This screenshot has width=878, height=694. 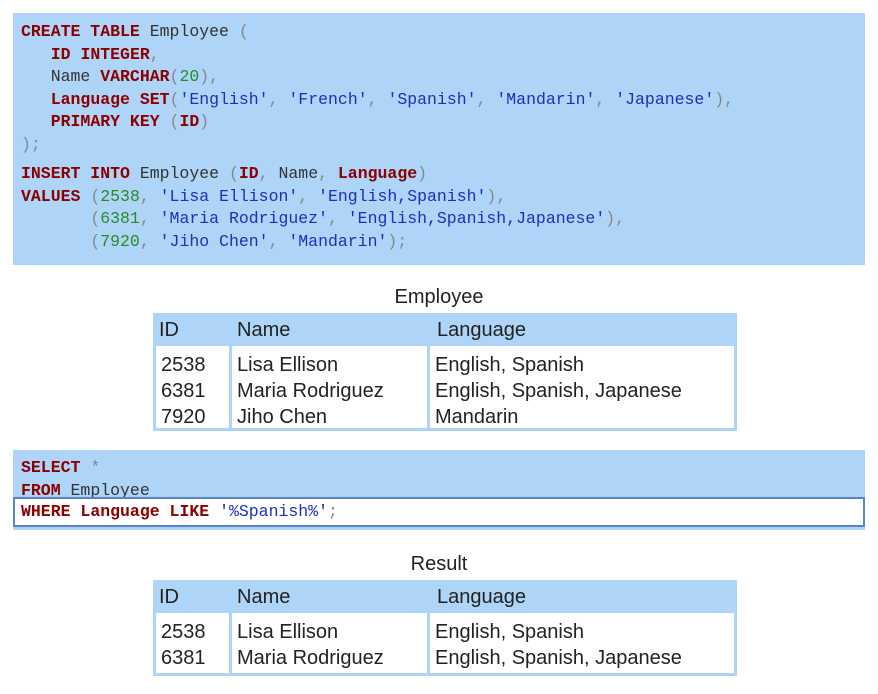 What do you see at coordinates (439, 512) in the screenshot?
I see `highlighted-where-clause: WHERE Language LIKE '%Spanish%';` at bounding box center [439, 512].